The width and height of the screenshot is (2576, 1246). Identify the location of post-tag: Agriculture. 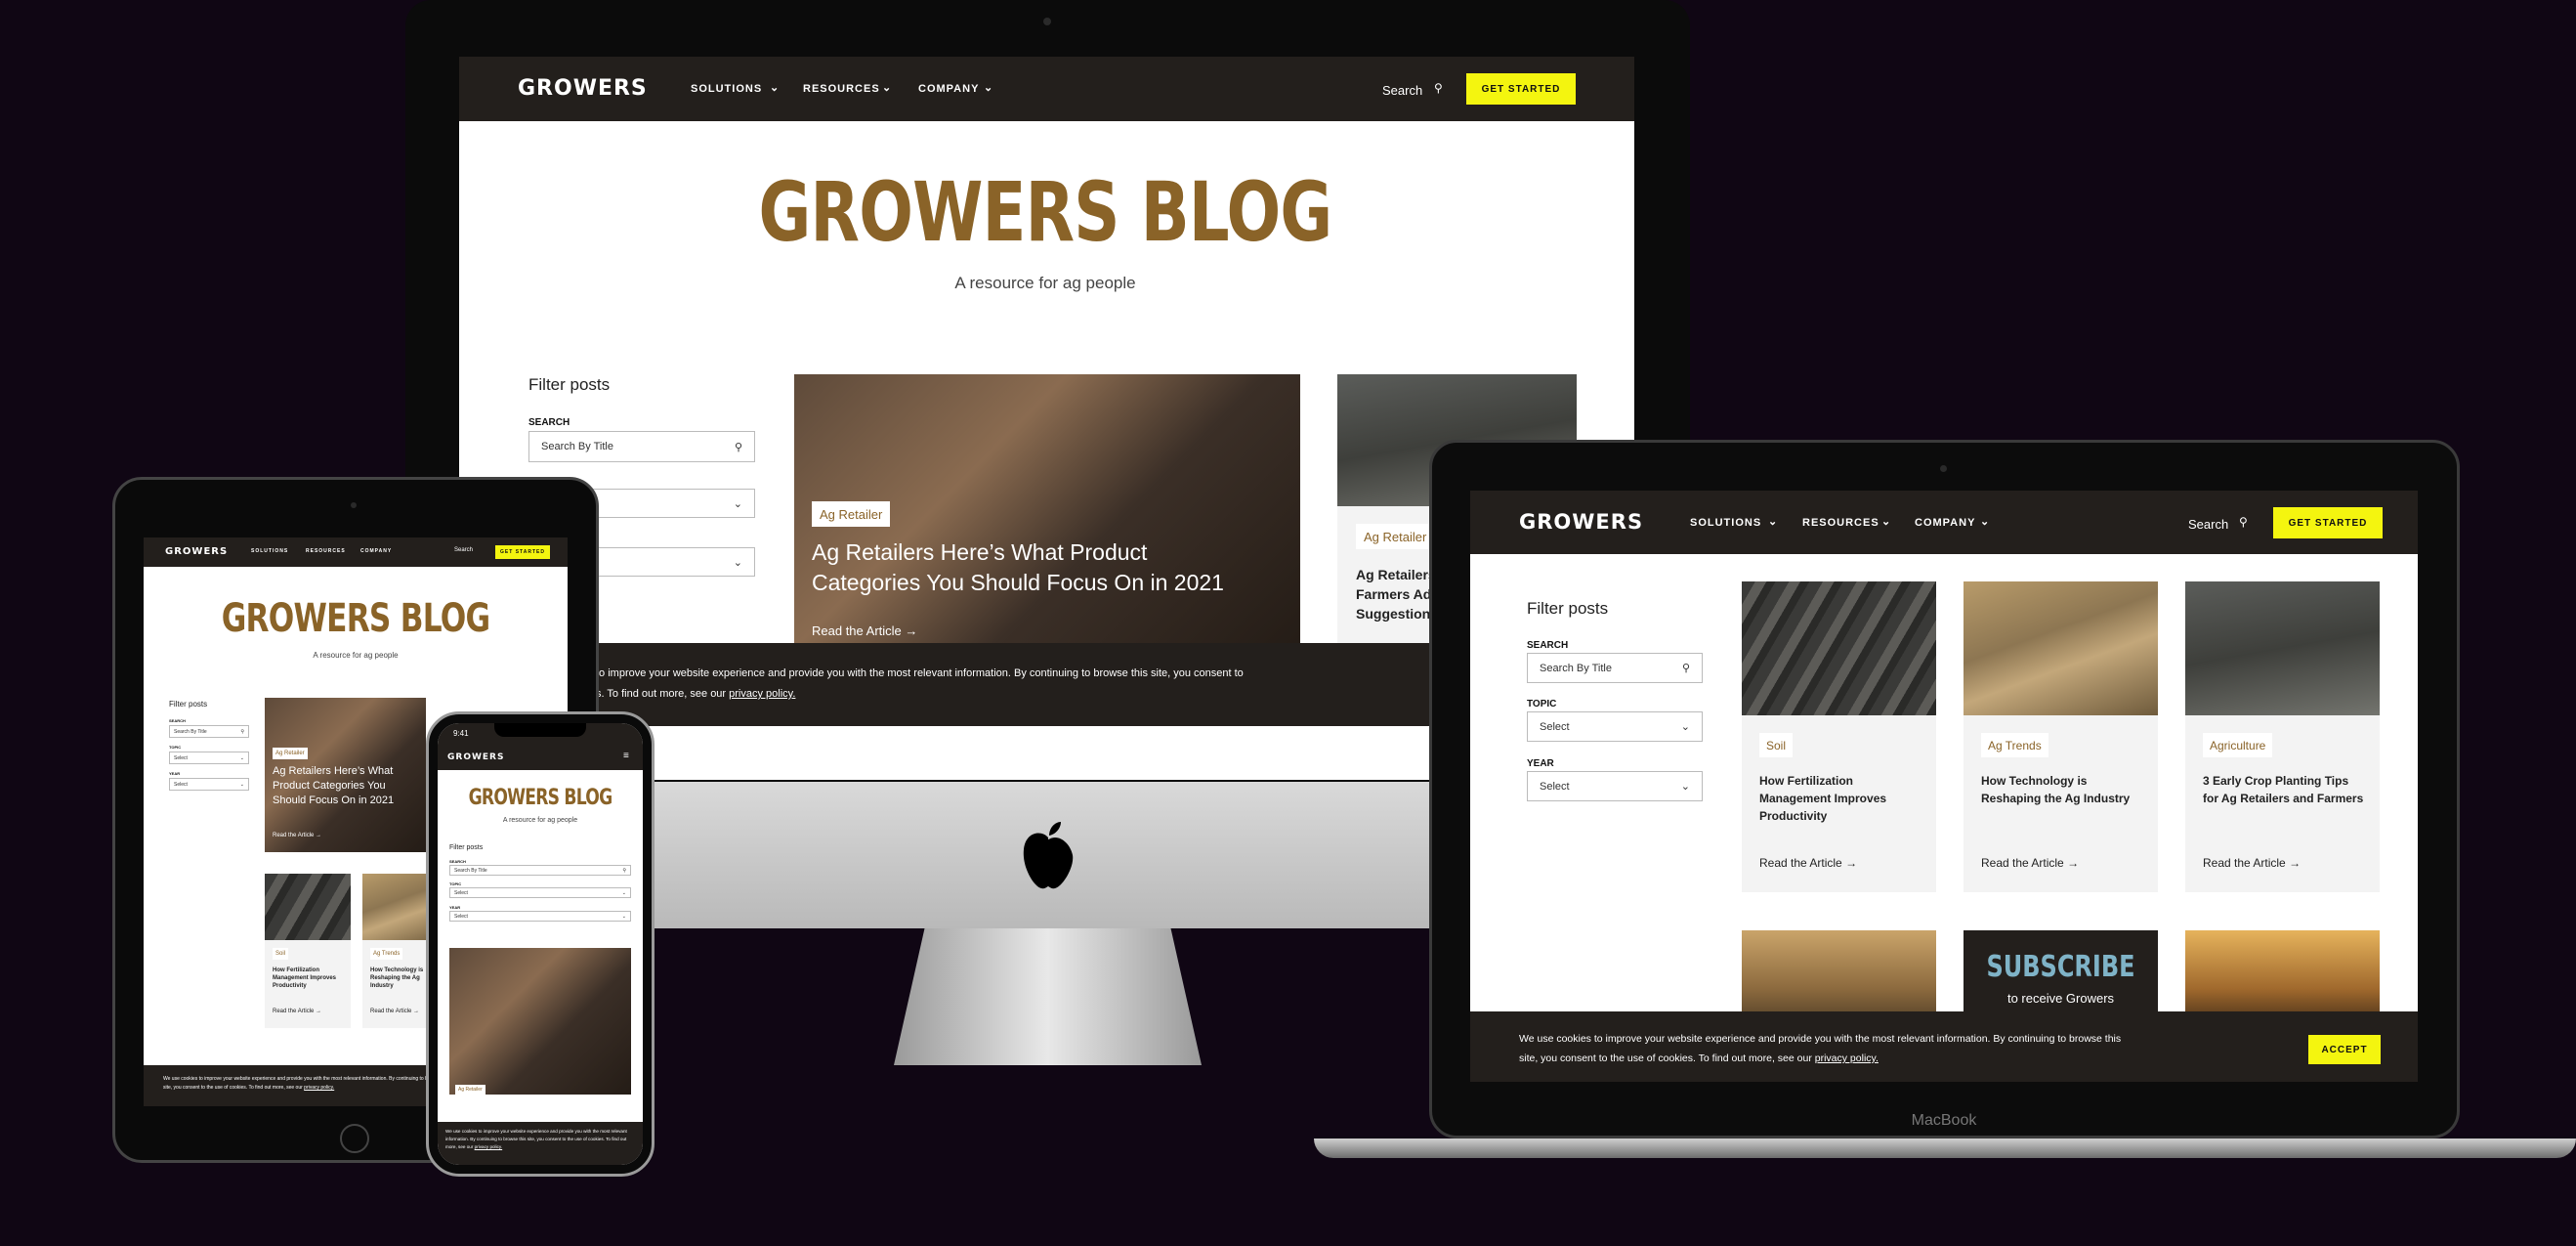
(2238, 745).